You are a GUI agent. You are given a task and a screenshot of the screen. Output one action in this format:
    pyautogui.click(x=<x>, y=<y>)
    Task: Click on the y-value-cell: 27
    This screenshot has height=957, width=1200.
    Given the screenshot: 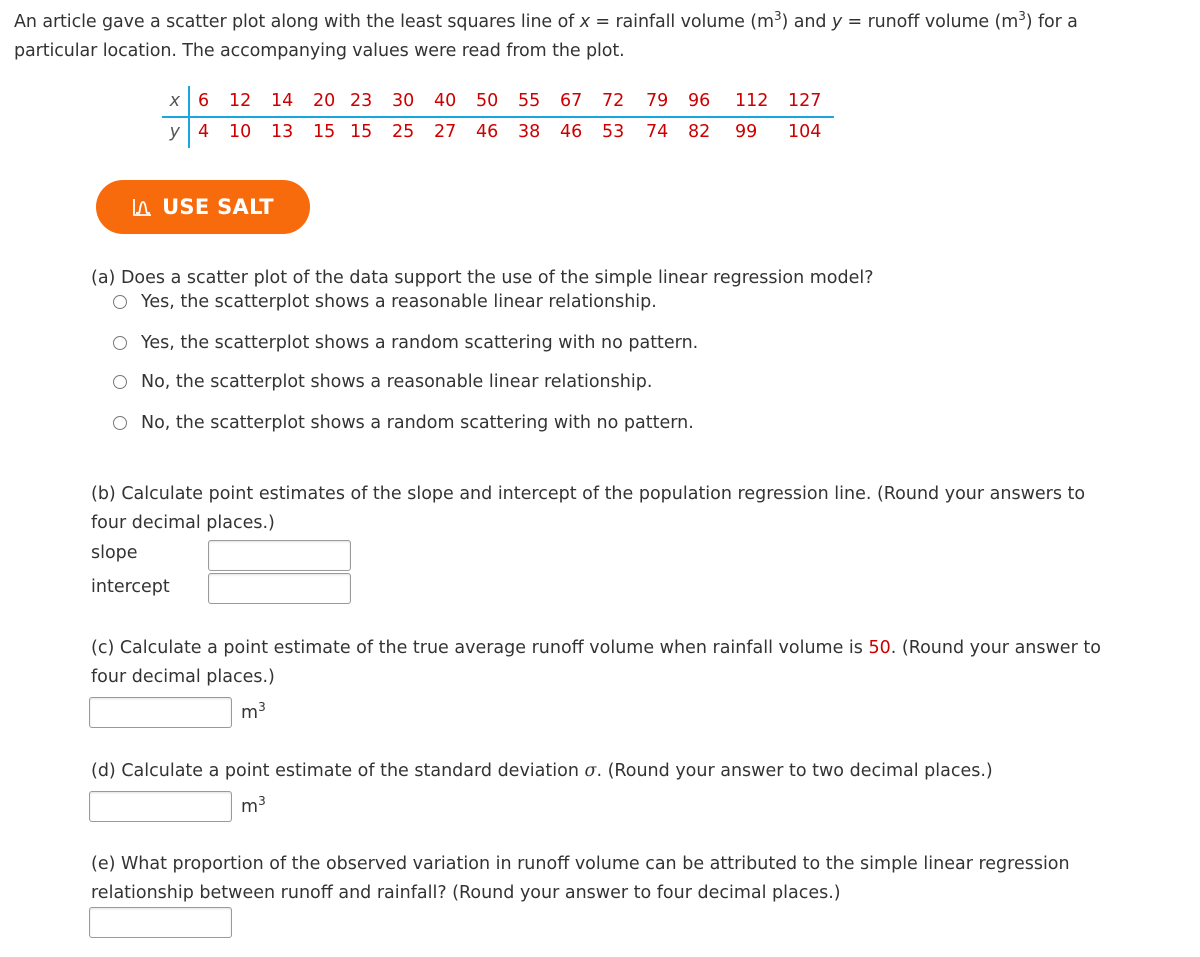 What is the action you would take?
    pyautogui.click(x=445, y=132)
    